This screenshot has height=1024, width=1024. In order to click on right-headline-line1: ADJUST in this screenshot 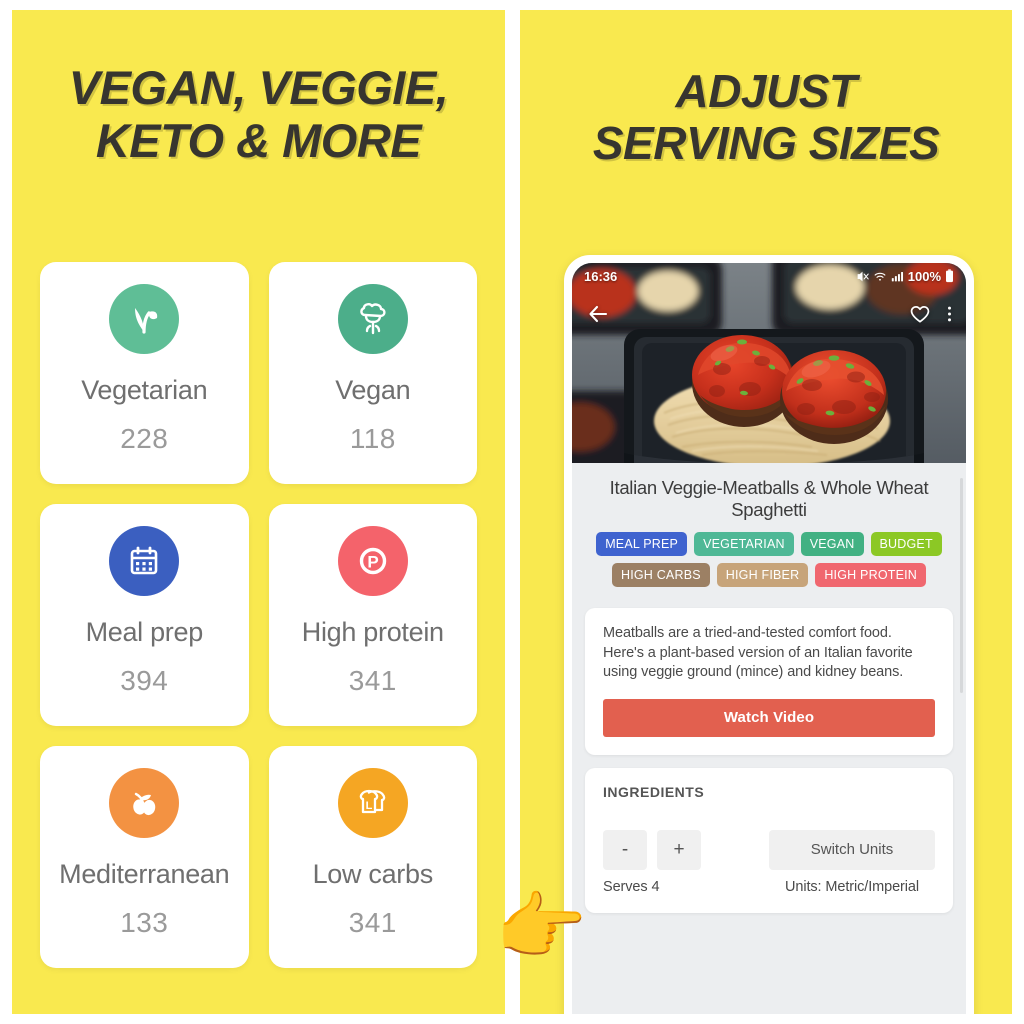, I will do `click(766, 91)`.